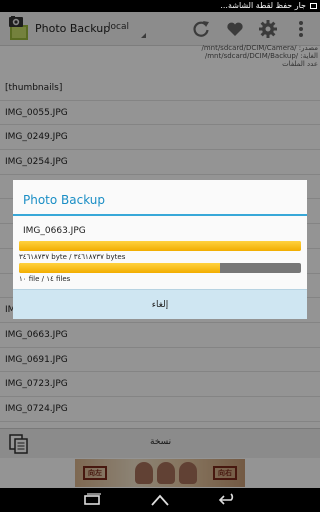  Describe the element at coordinates (160, 215) in the screenshot. I see `dialog-divider` at that location.